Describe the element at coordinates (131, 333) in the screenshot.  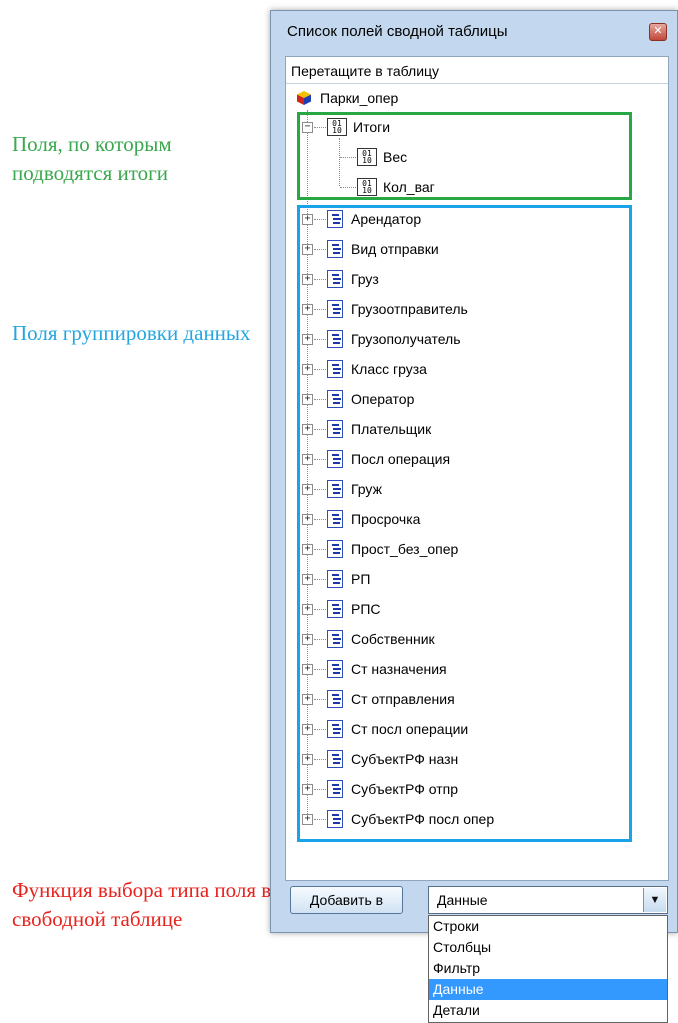
I see `annotation-grouping-fields: Поля группировки данных` at that location.